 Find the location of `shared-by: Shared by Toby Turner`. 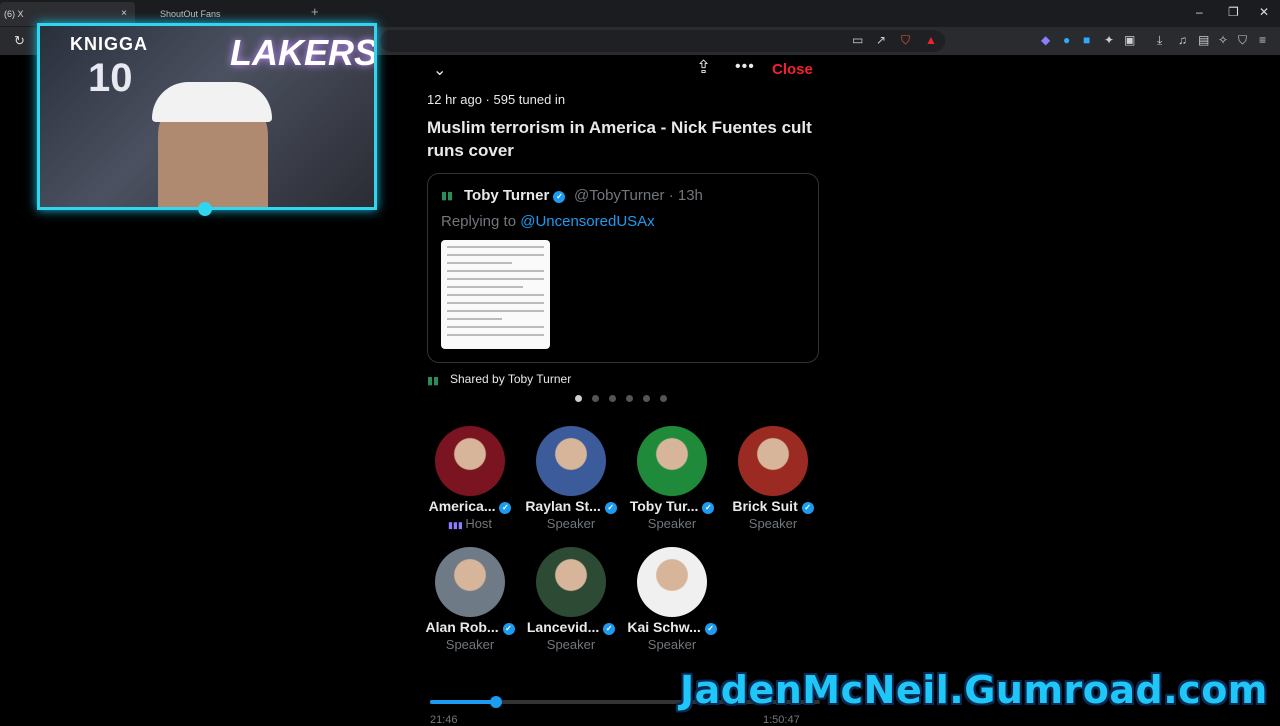

shared-by: Shared by Toby Turner is located at coordinates (511, 379).